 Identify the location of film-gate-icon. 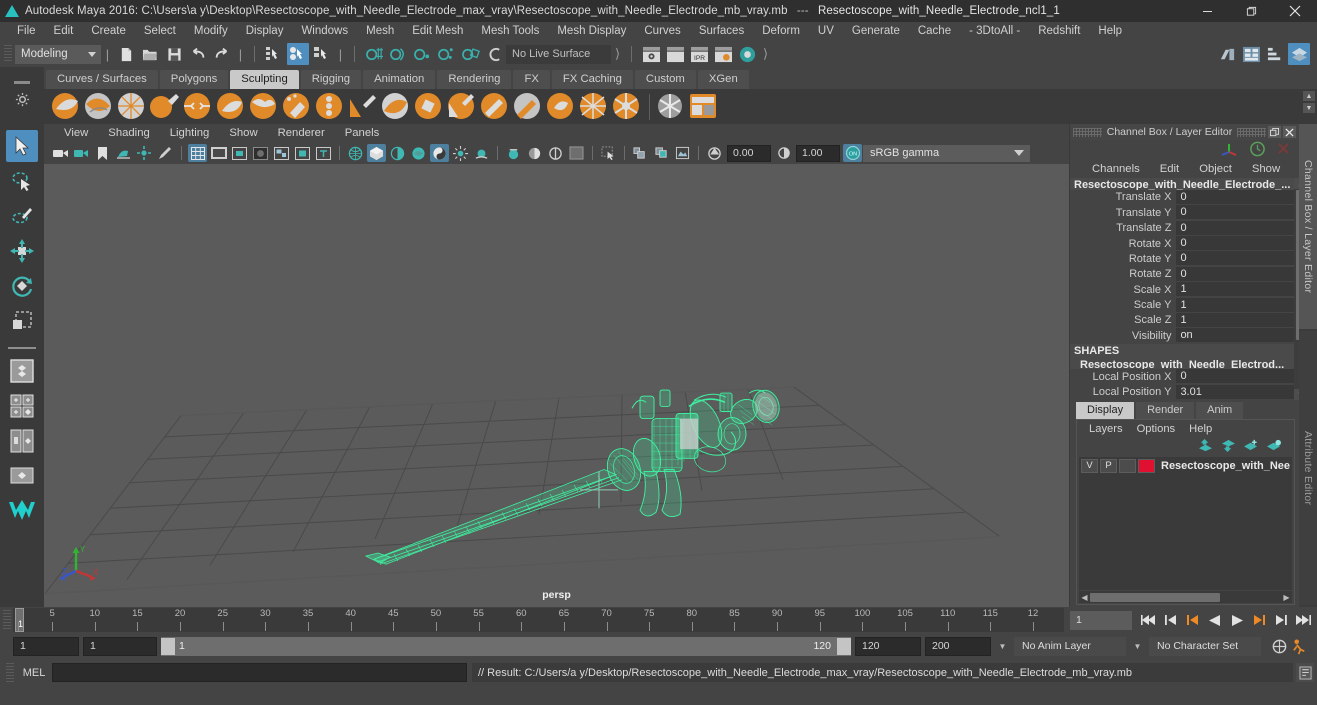
(218, 153).